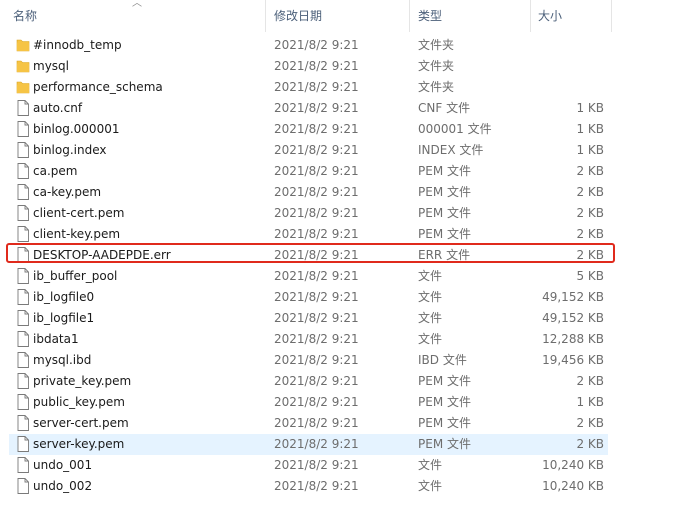  Describe the element at coordinates (590, 150) in the screenshot. I see `file-size: 1 KB` at that location.